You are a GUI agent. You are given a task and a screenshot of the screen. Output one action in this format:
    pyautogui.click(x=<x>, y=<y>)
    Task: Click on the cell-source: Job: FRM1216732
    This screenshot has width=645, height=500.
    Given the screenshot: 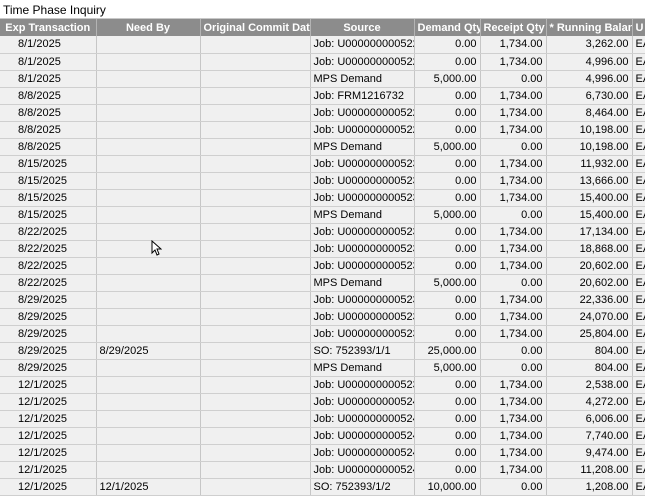 What is the action you would take?
    pyautogui.click(x=362, y=96)
    